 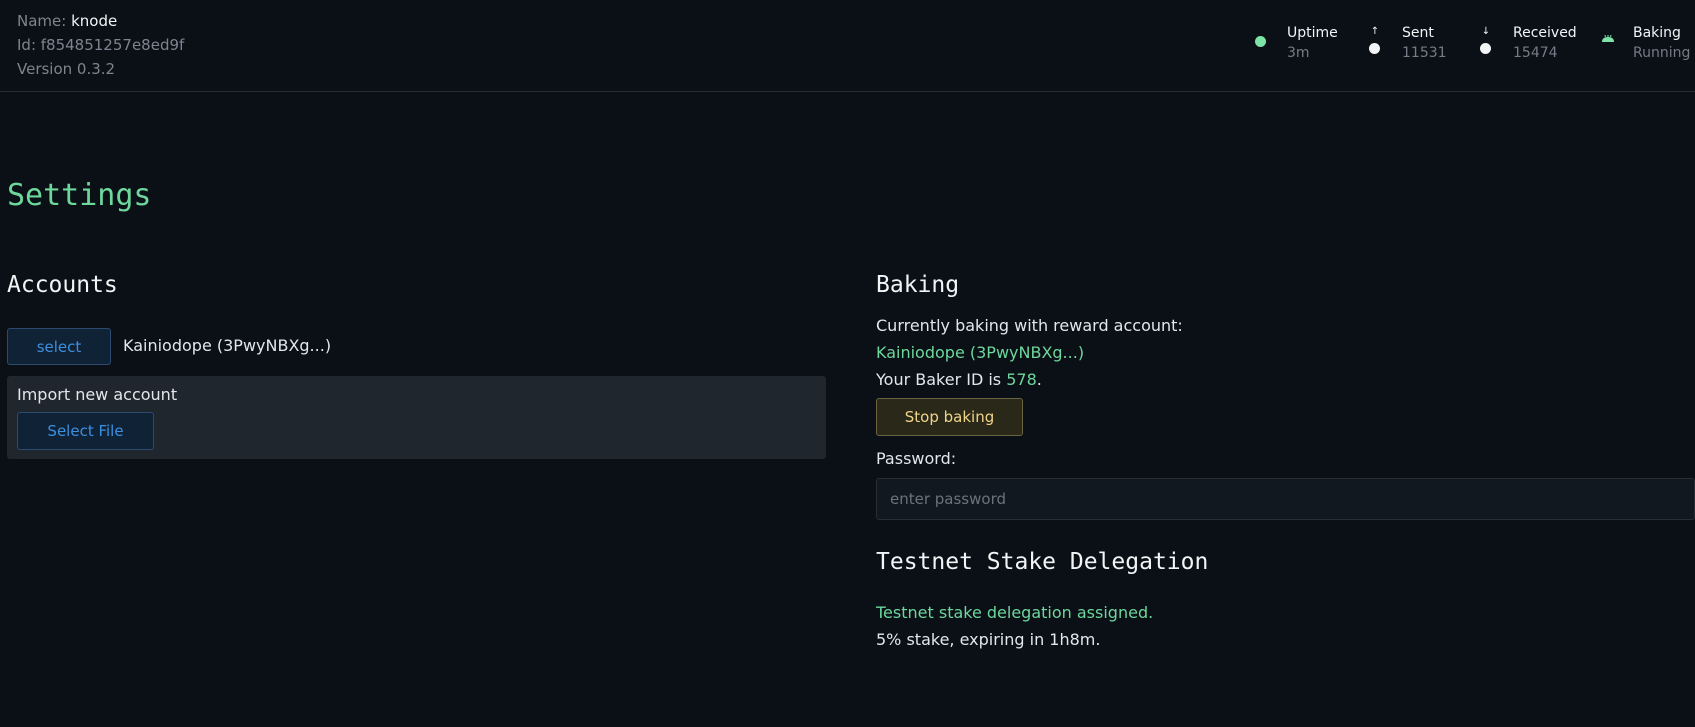 What do you see at coordinates (1424, 53) in the screenshot?
I see `stat-sent-value: 11531` at bounding box center [1424, 53].